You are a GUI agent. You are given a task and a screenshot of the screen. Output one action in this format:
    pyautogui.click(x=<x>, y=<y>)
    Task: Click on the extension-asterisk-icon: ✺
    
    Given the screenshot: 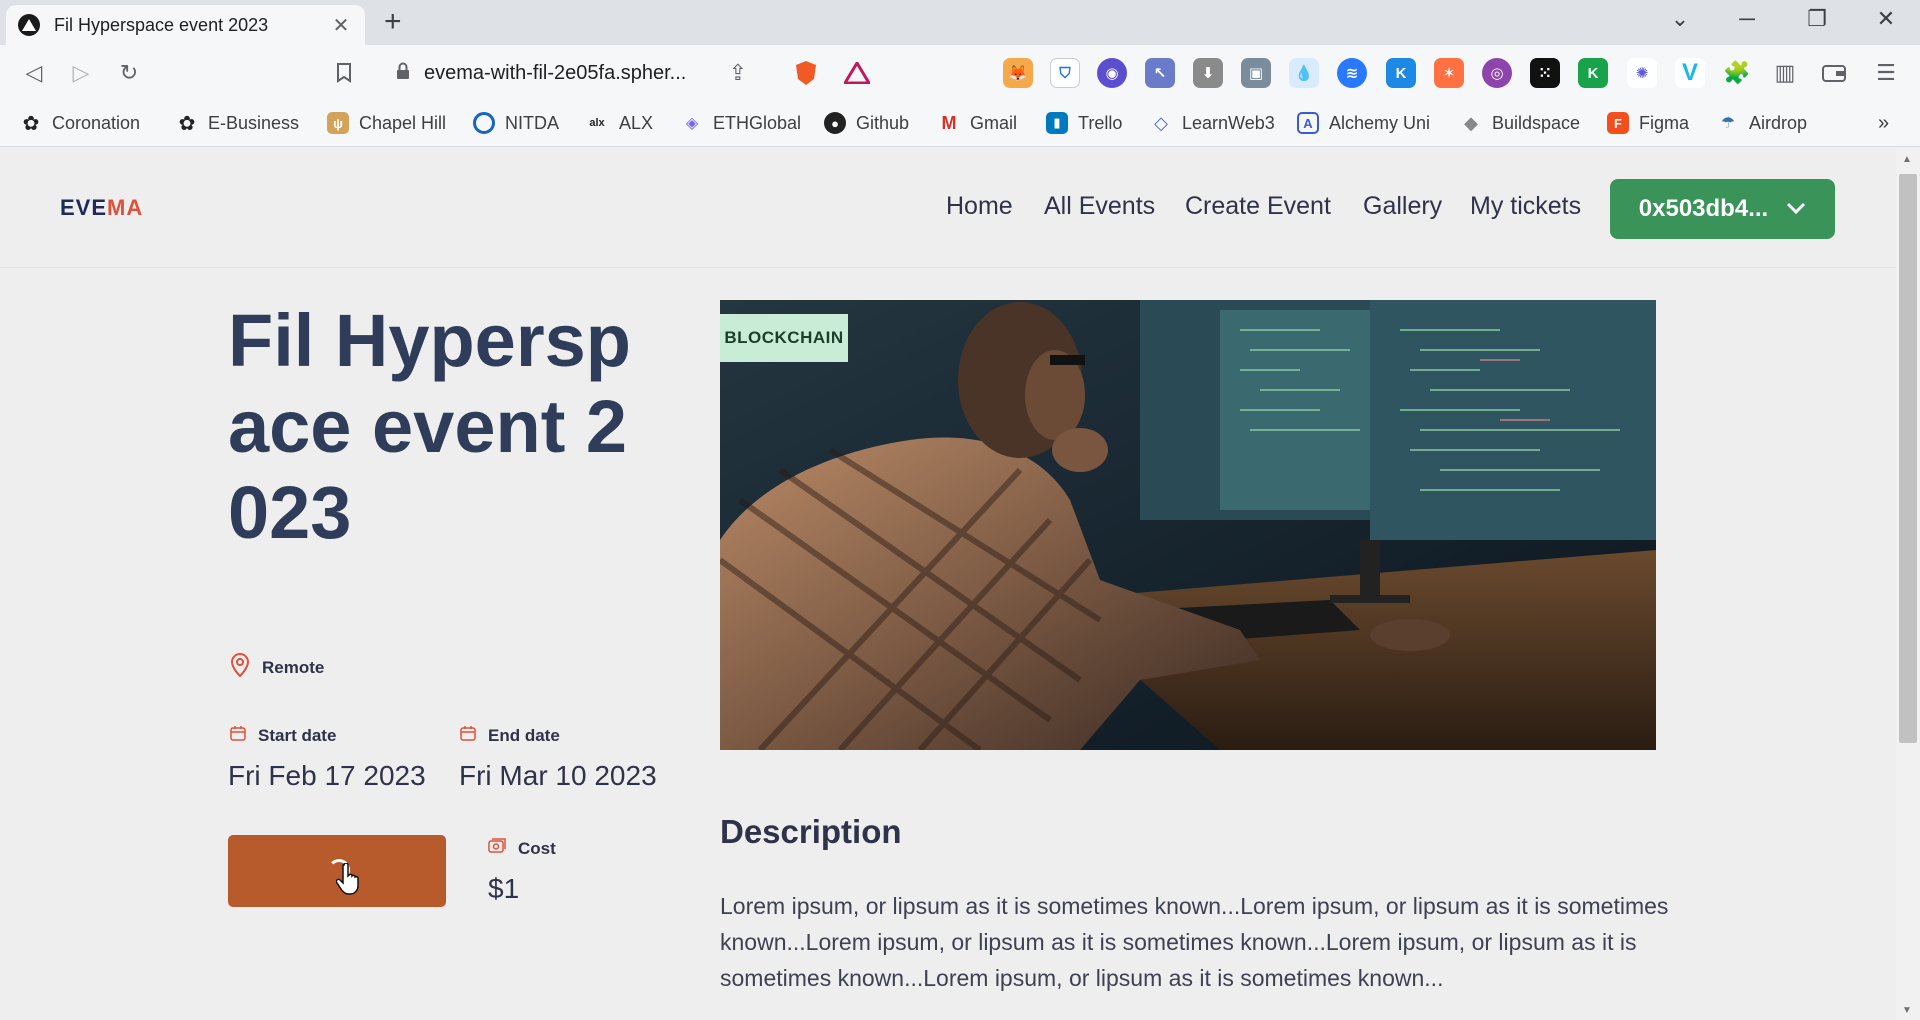 What is the action you would take?
    pyautogui.click(x=1642, y=73)
    